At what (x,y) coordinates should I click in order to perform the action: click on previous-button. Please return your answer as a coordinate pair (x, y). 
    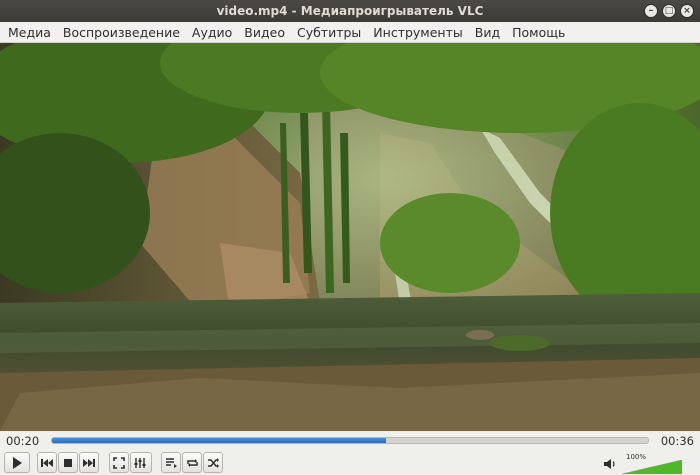
    Looking at the image, I should click on (47, 462).